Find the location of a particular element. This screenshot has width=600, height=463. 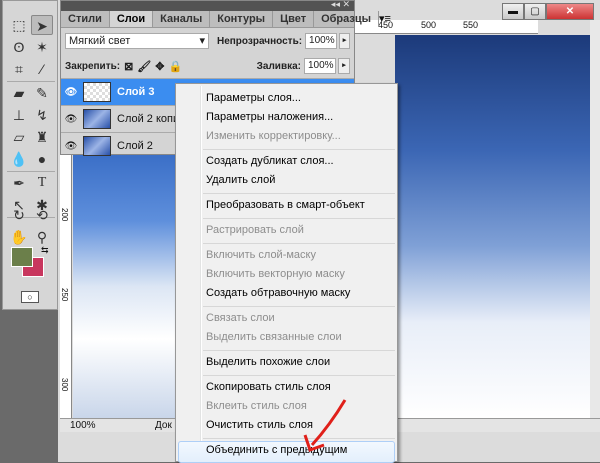

lock-transparency-icon: ⊠ is located at coordinates (128, 66).